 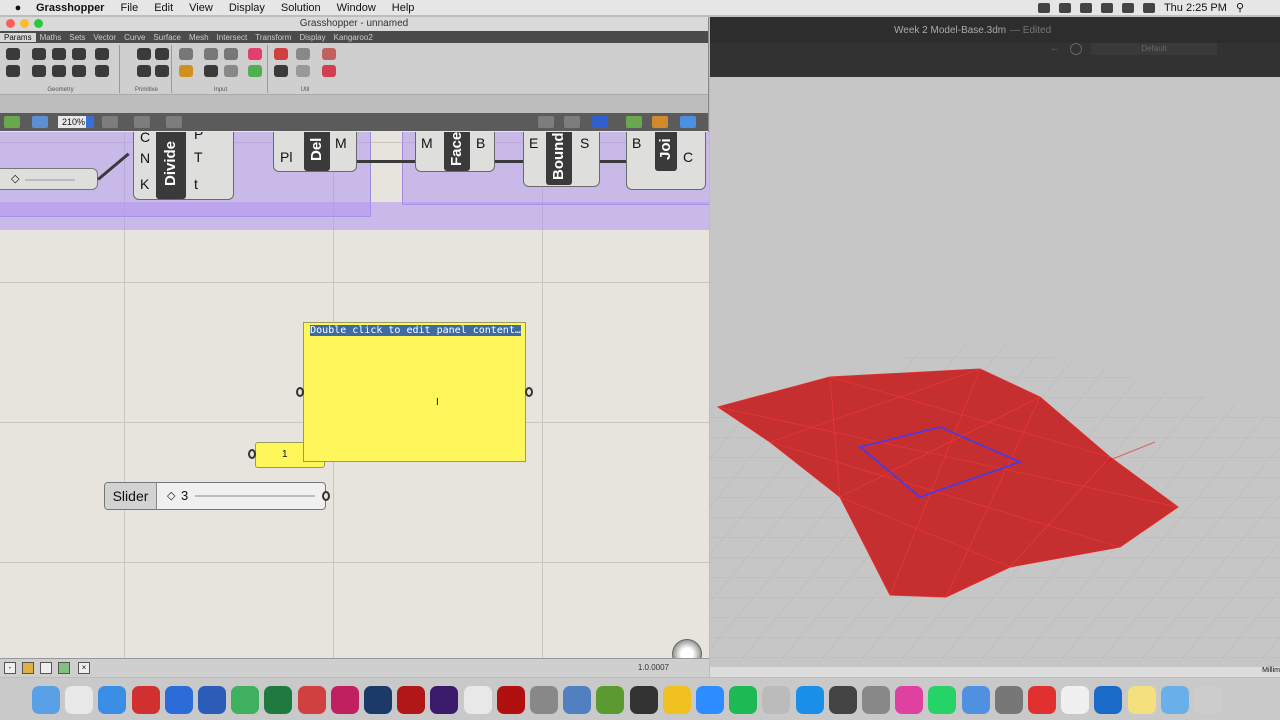 I want to click on safari-icon, so click(x=112, y=700).